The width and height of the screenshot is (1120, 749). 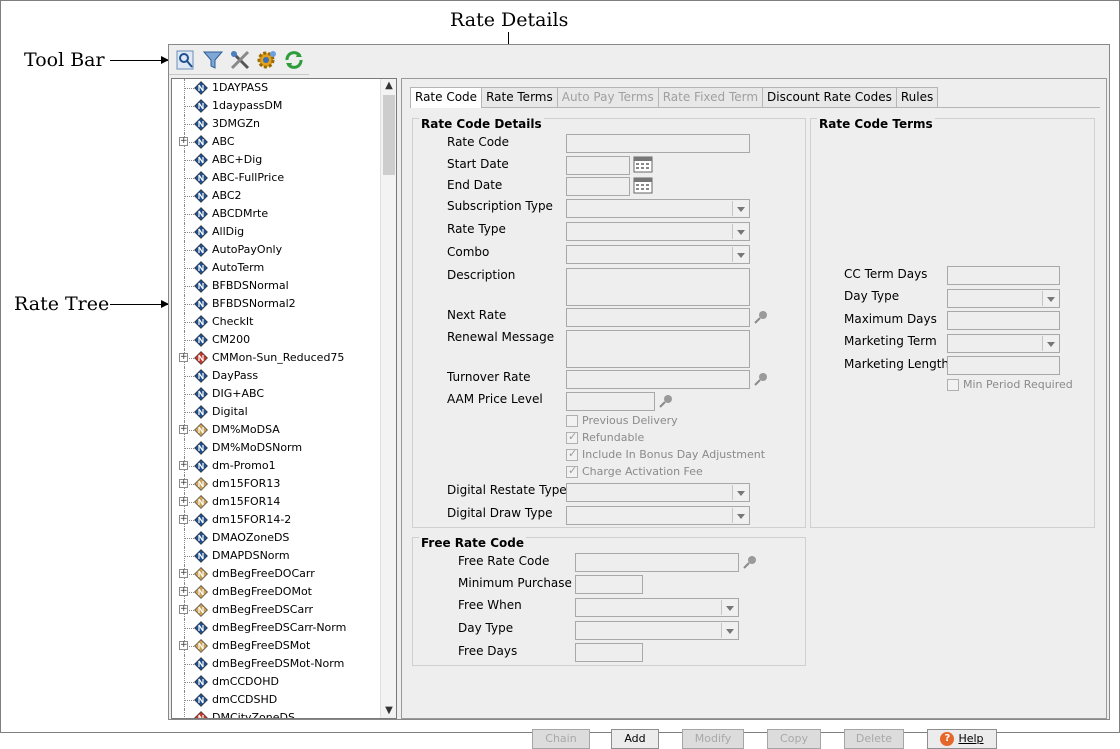 What do you see at coordinates (713, 739) in the screenshot?
I see `modify-button: Modify` at bounding box center [713, 739].